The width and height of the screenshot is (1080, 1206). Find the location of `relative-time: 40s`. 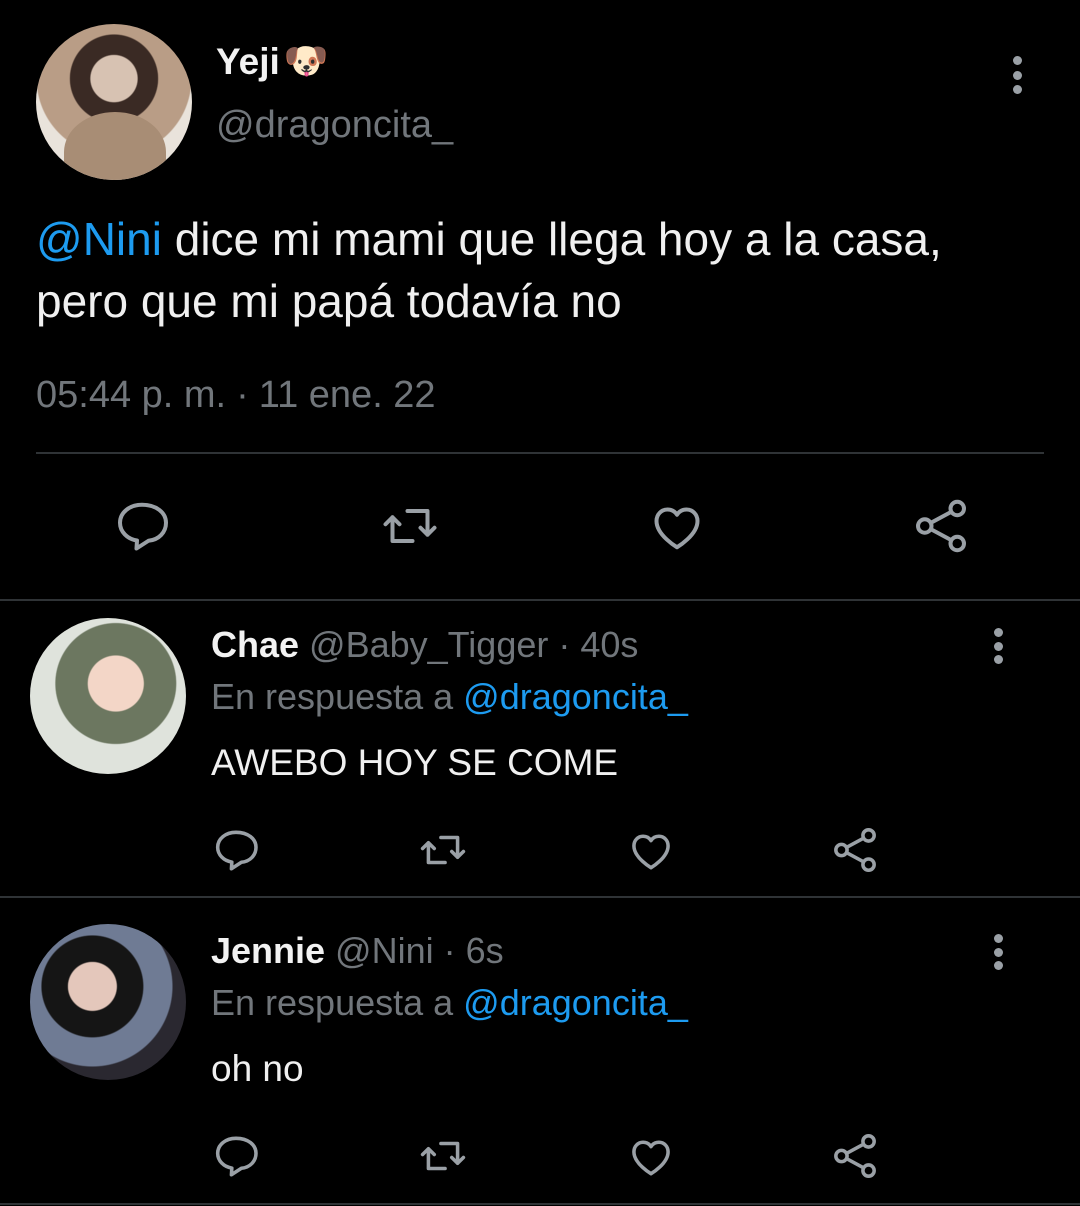

relative-time: 40s is located at coordinates (609, 644).